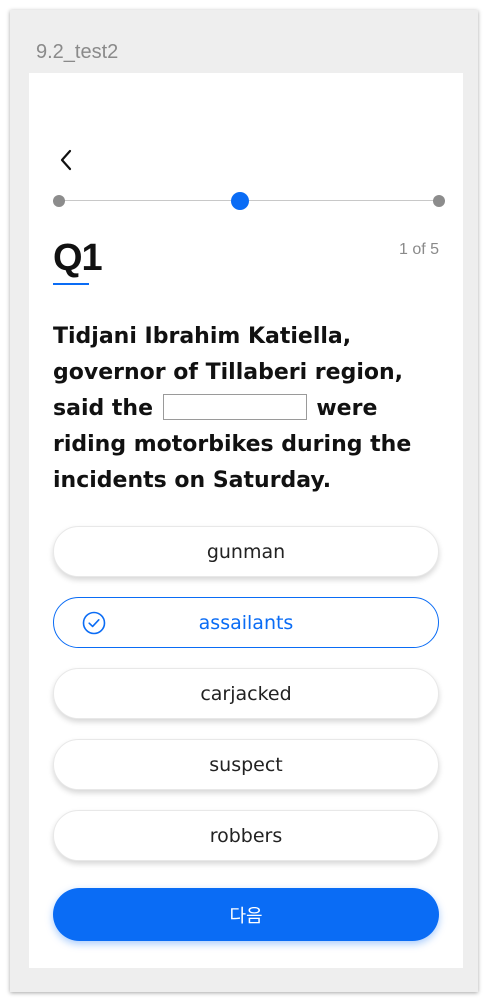  What do you see at coordinates (78, 258) in the screenshot?
I see `question-number: Q1` at bounding box center [78, 258].